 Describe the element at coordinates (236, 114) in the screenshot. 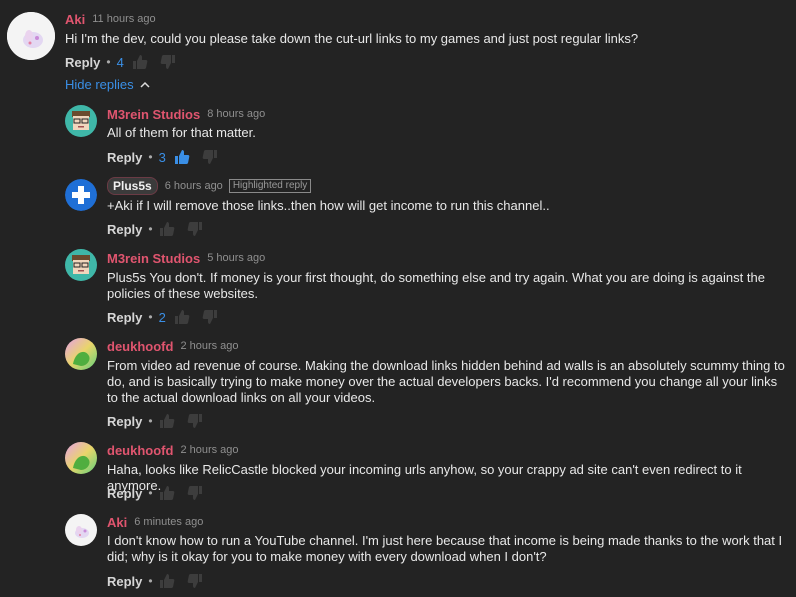

I see `comment-timestamp: 8 hours ago` at that location.